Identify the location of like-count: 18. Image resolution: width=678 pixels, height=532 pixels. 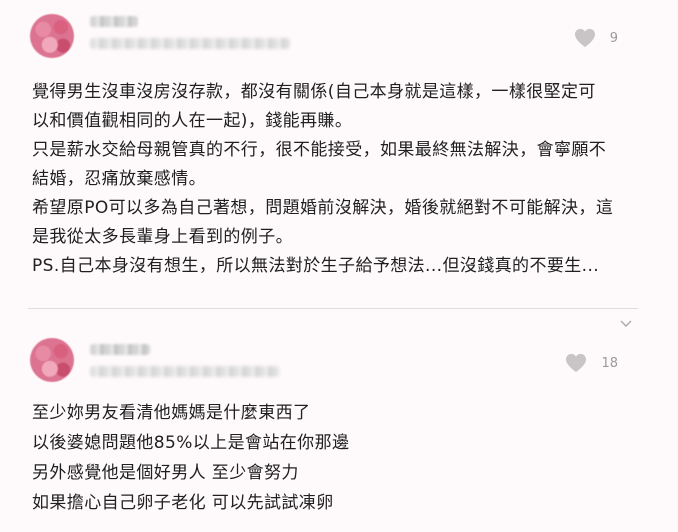
(609, 363).